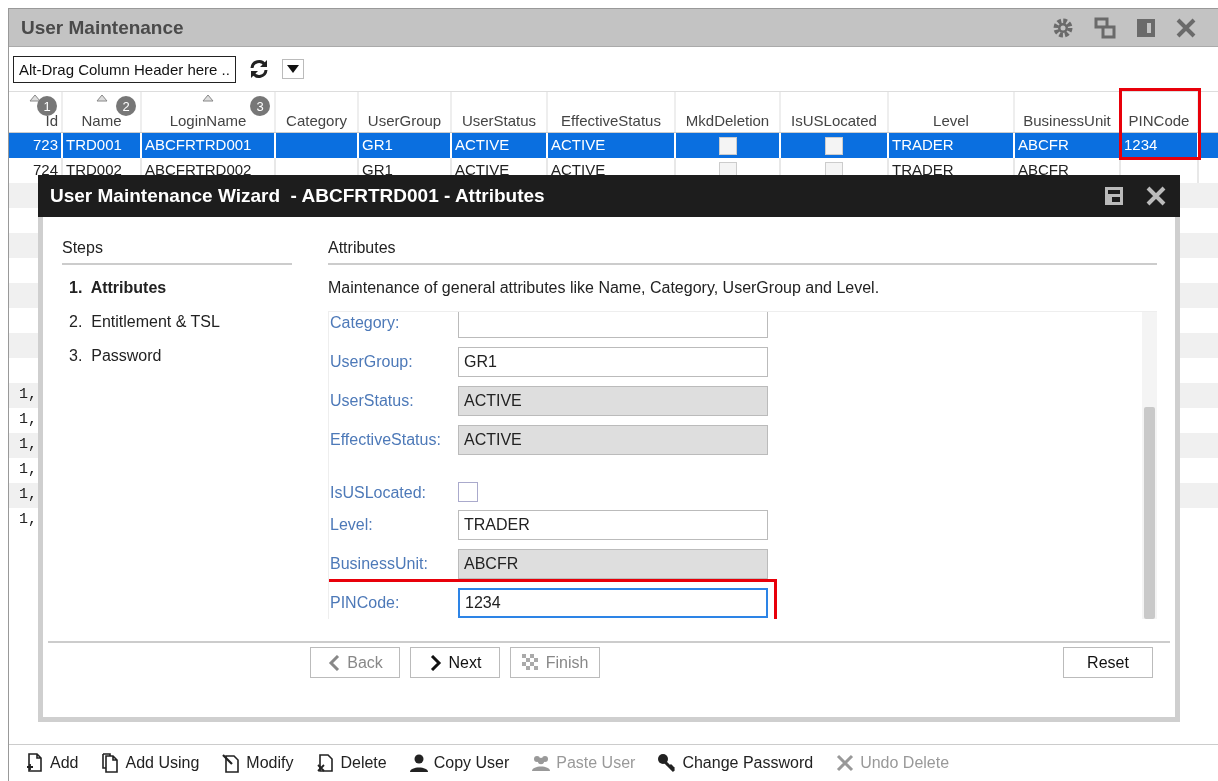 Image resolution: width=1218 pixels, height=781 pixels. What do you see at coordinates (613, 361) in the screenshot?
I see `input-field: GR1` at bounding box center [613, 361].